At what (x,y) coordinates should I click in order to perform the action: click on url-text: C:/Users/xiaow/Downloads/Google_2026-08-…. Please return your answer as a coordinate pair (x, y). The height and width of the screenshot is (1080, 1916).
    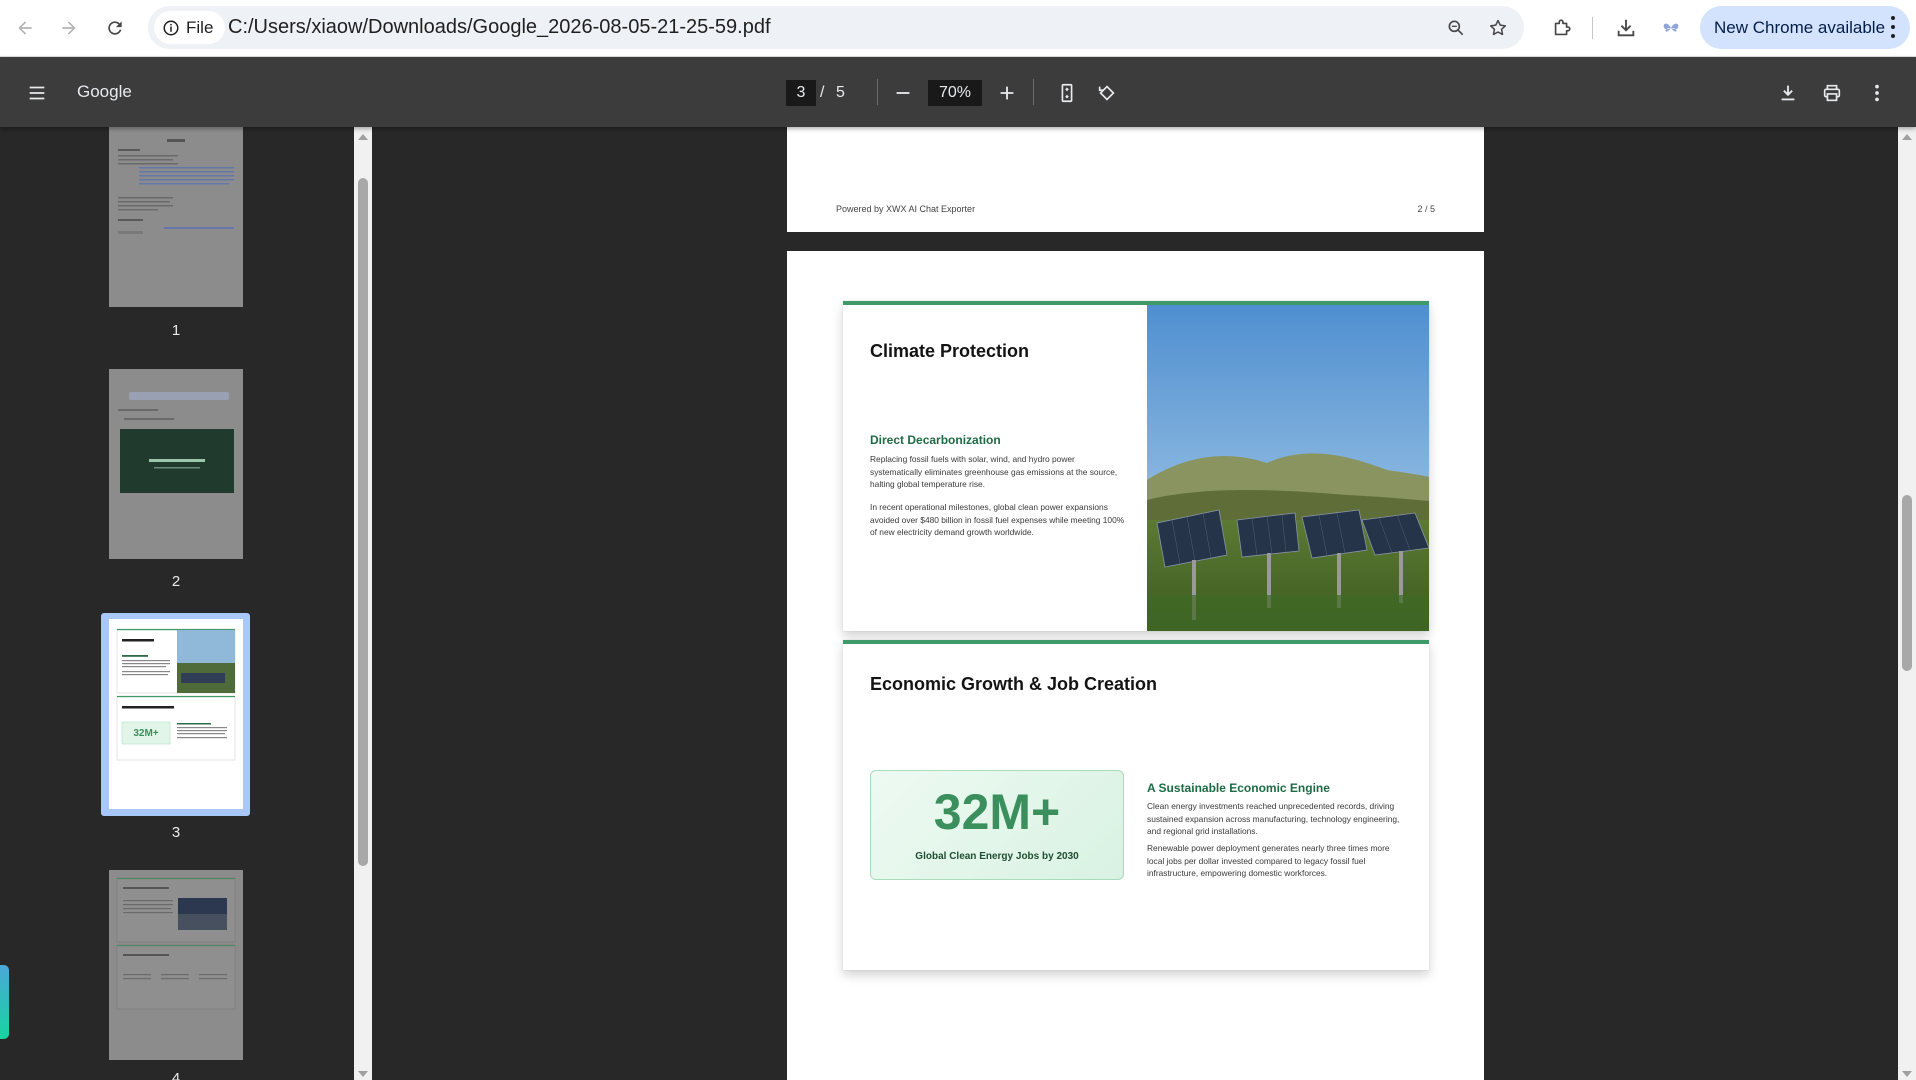
    Looking at the image, I should click on (499, 27).